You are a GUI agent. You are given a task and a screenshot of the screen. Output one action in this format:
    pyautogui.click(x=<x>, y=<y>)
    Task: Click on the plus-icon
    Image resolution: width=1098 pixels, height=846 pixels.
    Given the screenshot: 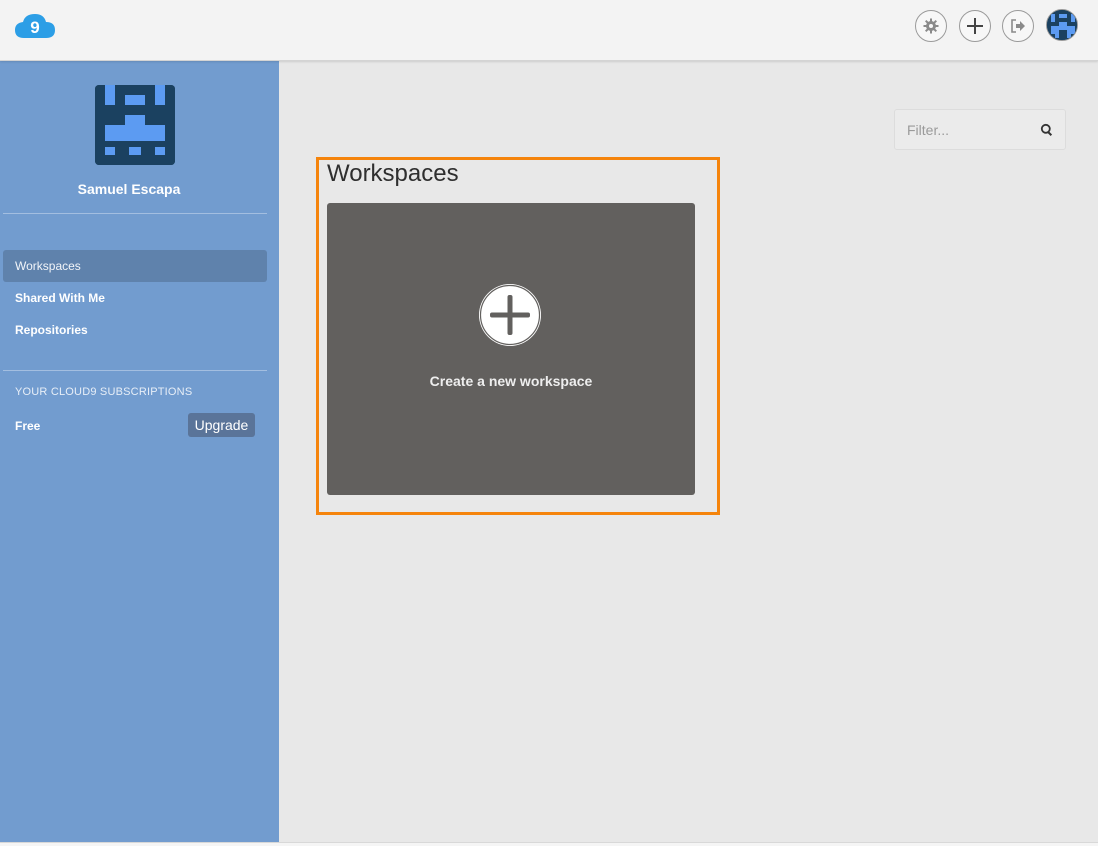 What is the action you would take?
    pyautogui.click(x=975, y=26)
    